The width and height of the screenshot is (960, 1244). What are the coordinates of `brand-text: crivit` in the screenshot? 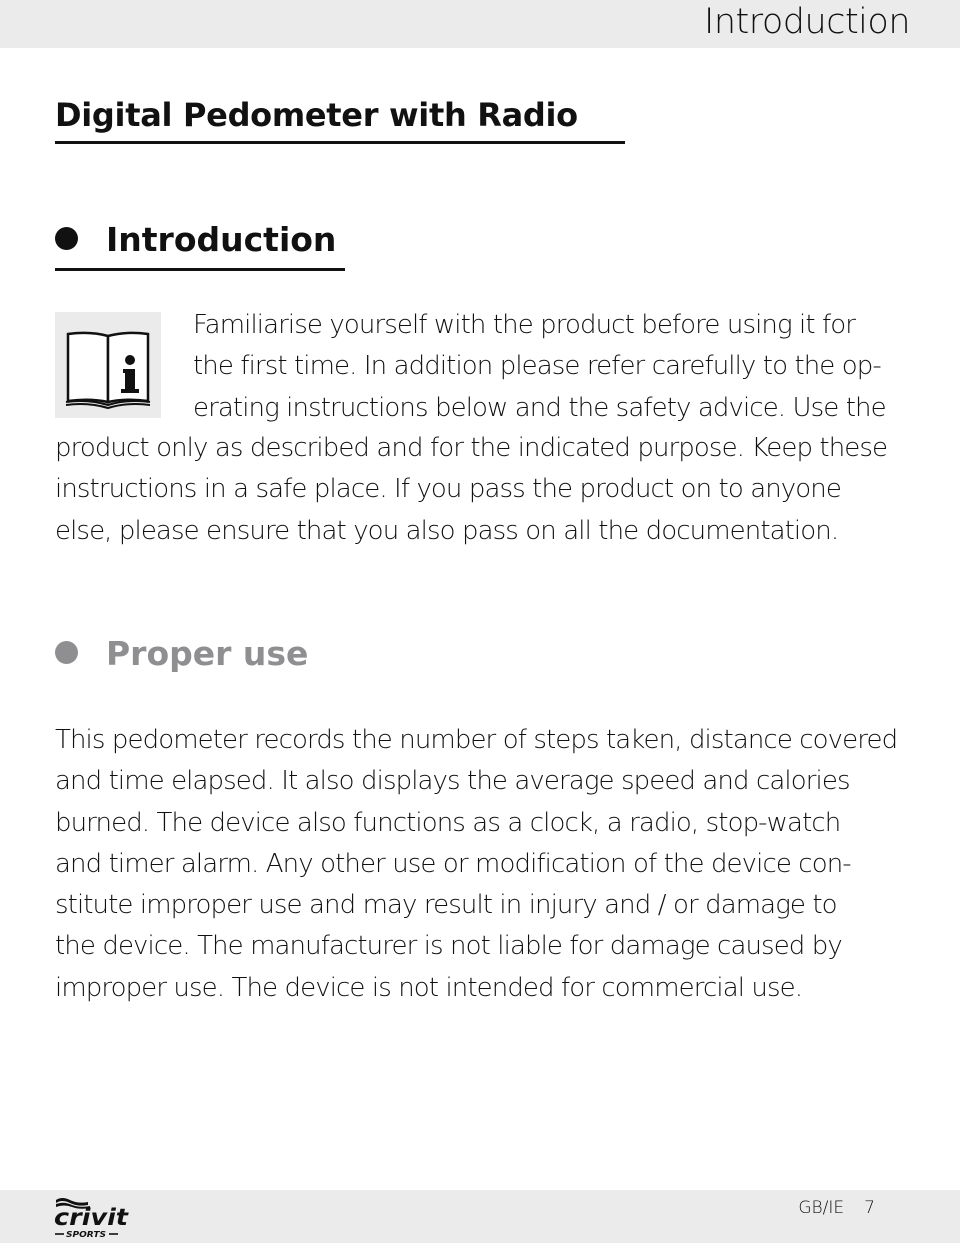 It's located at (91, 1218).